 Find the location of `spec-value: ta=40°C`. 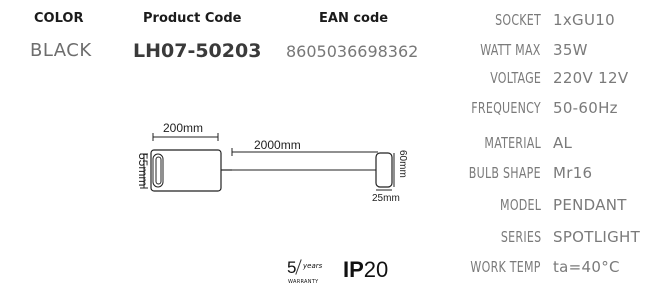

spec-value: ta=40°C is located at coordinates (586, 267).